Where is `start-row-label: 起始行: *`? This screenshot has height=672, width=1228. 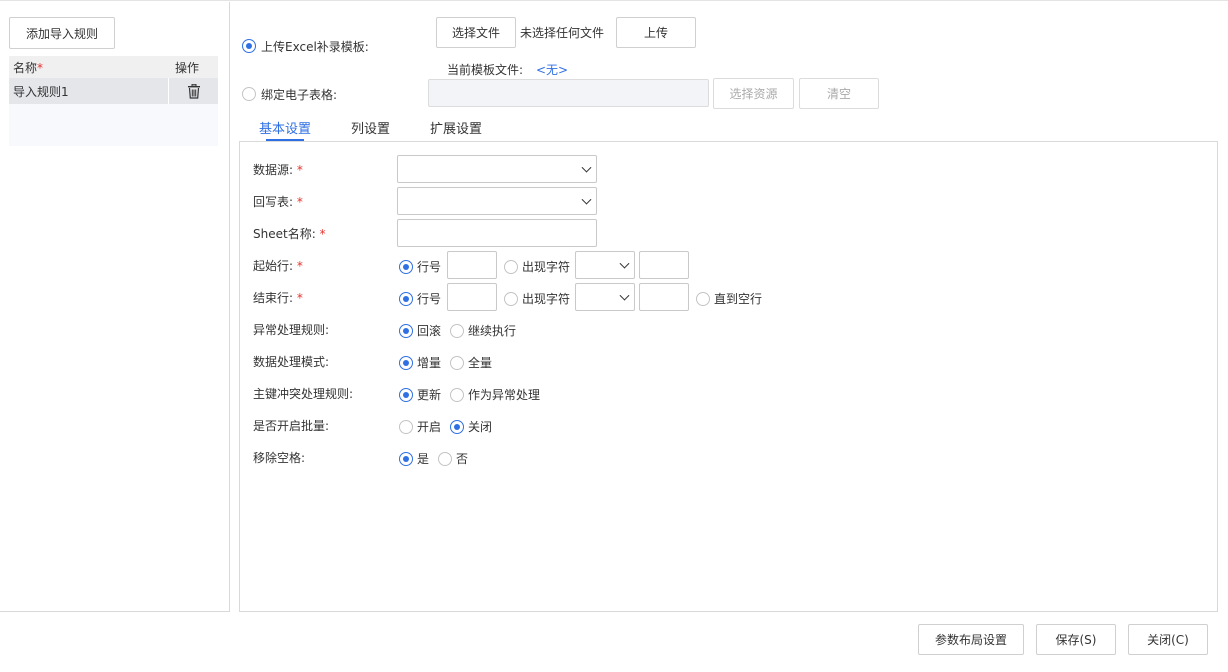
start-row-label: 起始行: * is located at coordinates (278, 265).